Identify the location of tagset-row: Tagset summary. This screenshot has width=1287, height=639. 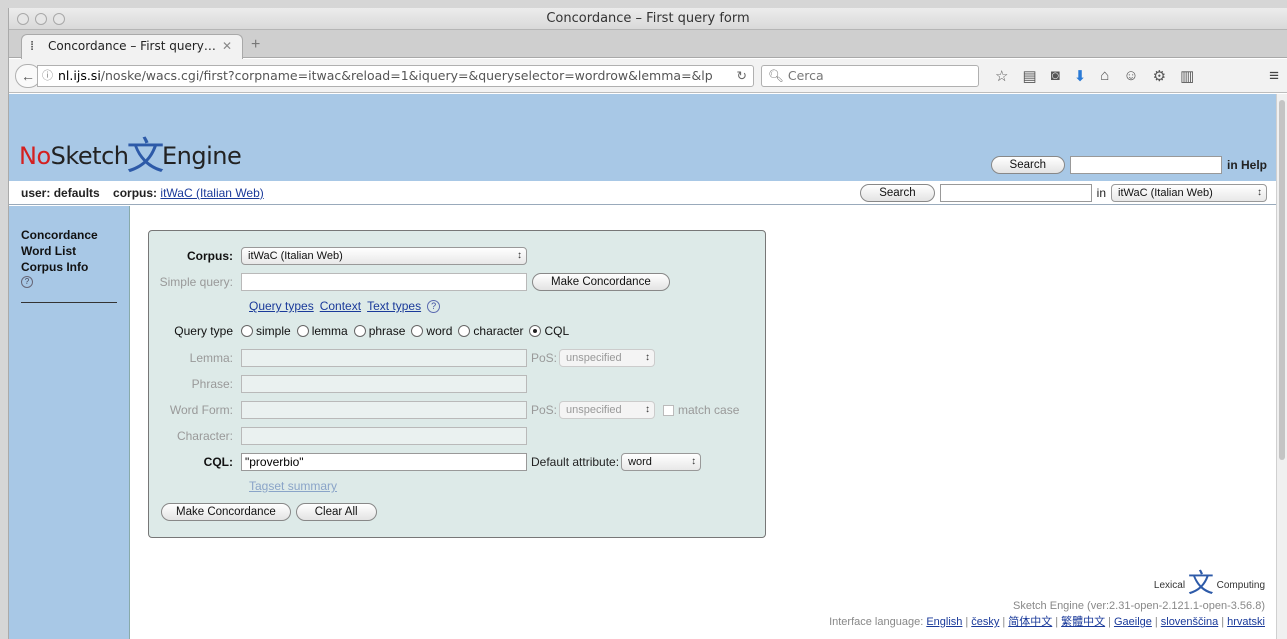
(293, 486).